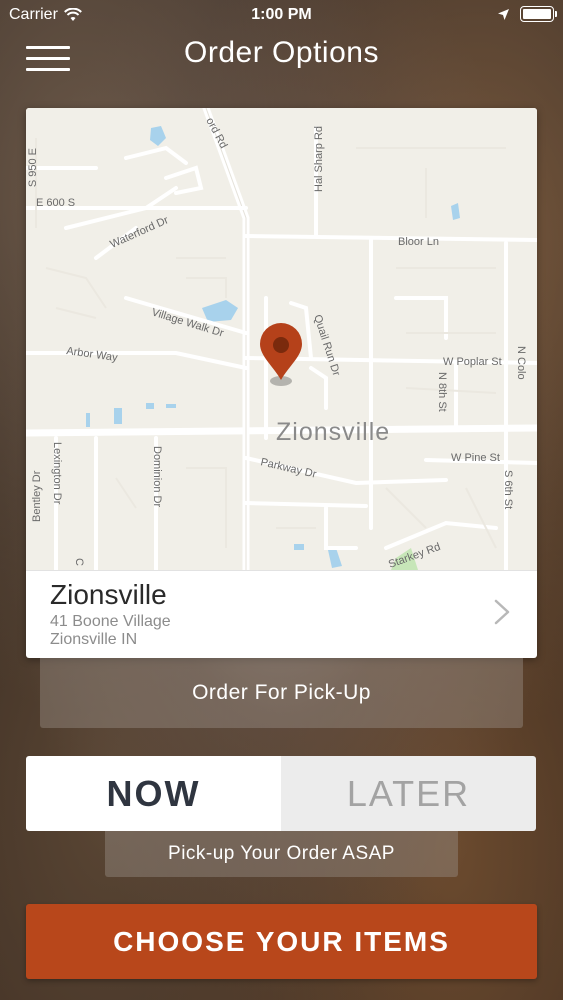 This screenshot has height=1000, width=563. What do you see at coordinates (92, 354) in the screenshot?
I see `map-label-arbor-way: Arbor Way` at bounding box center [92, 354].